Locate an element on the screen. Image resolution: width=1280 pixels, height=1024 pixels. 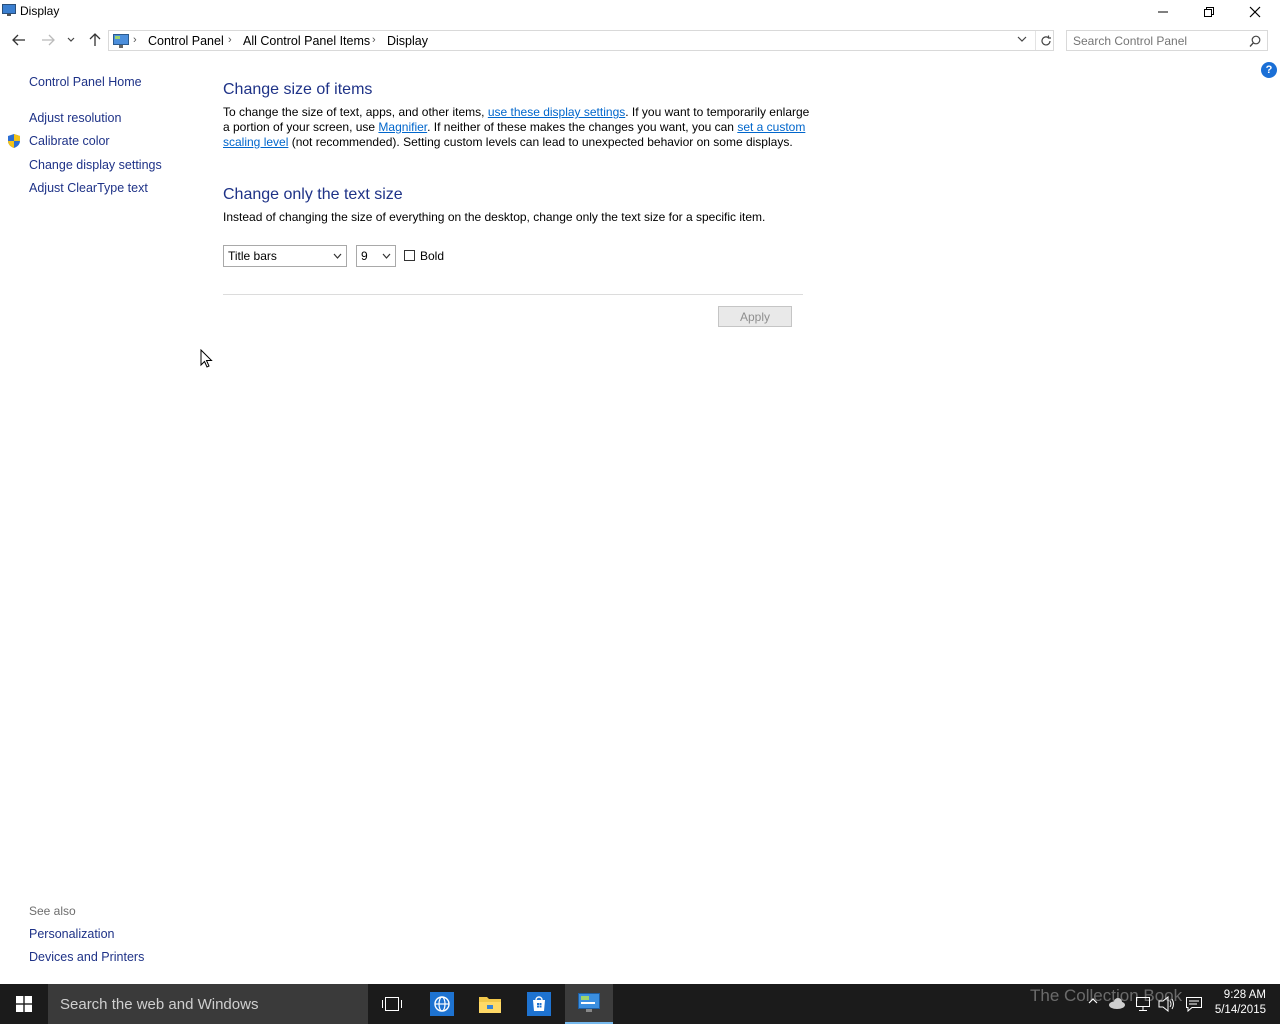
change-size-heading: Change size of items is located at coordinates (298, 89).